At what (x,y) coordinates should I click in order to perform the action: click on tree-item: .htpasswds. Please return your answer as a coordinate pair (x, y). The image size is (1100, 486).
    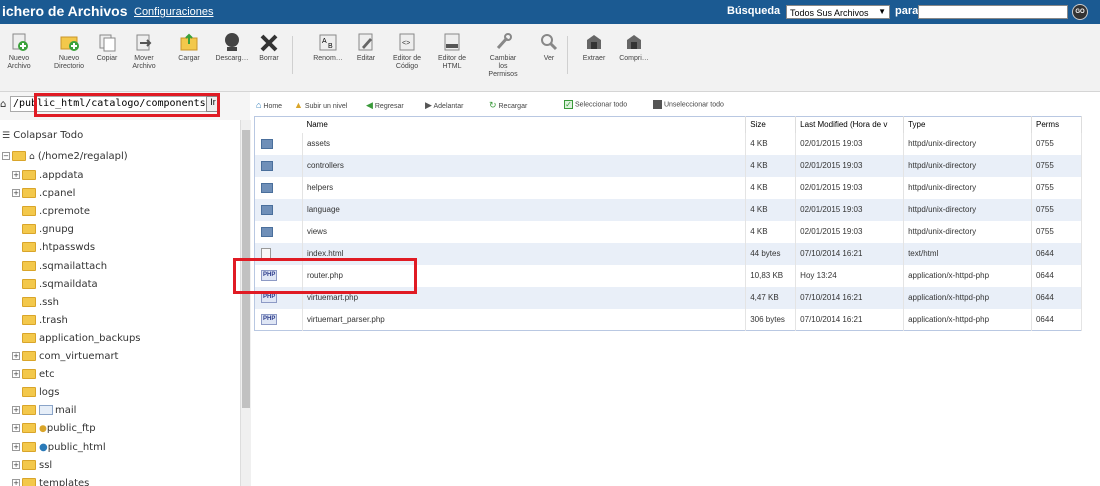
    Looking at the image, I should click on (53, 248).